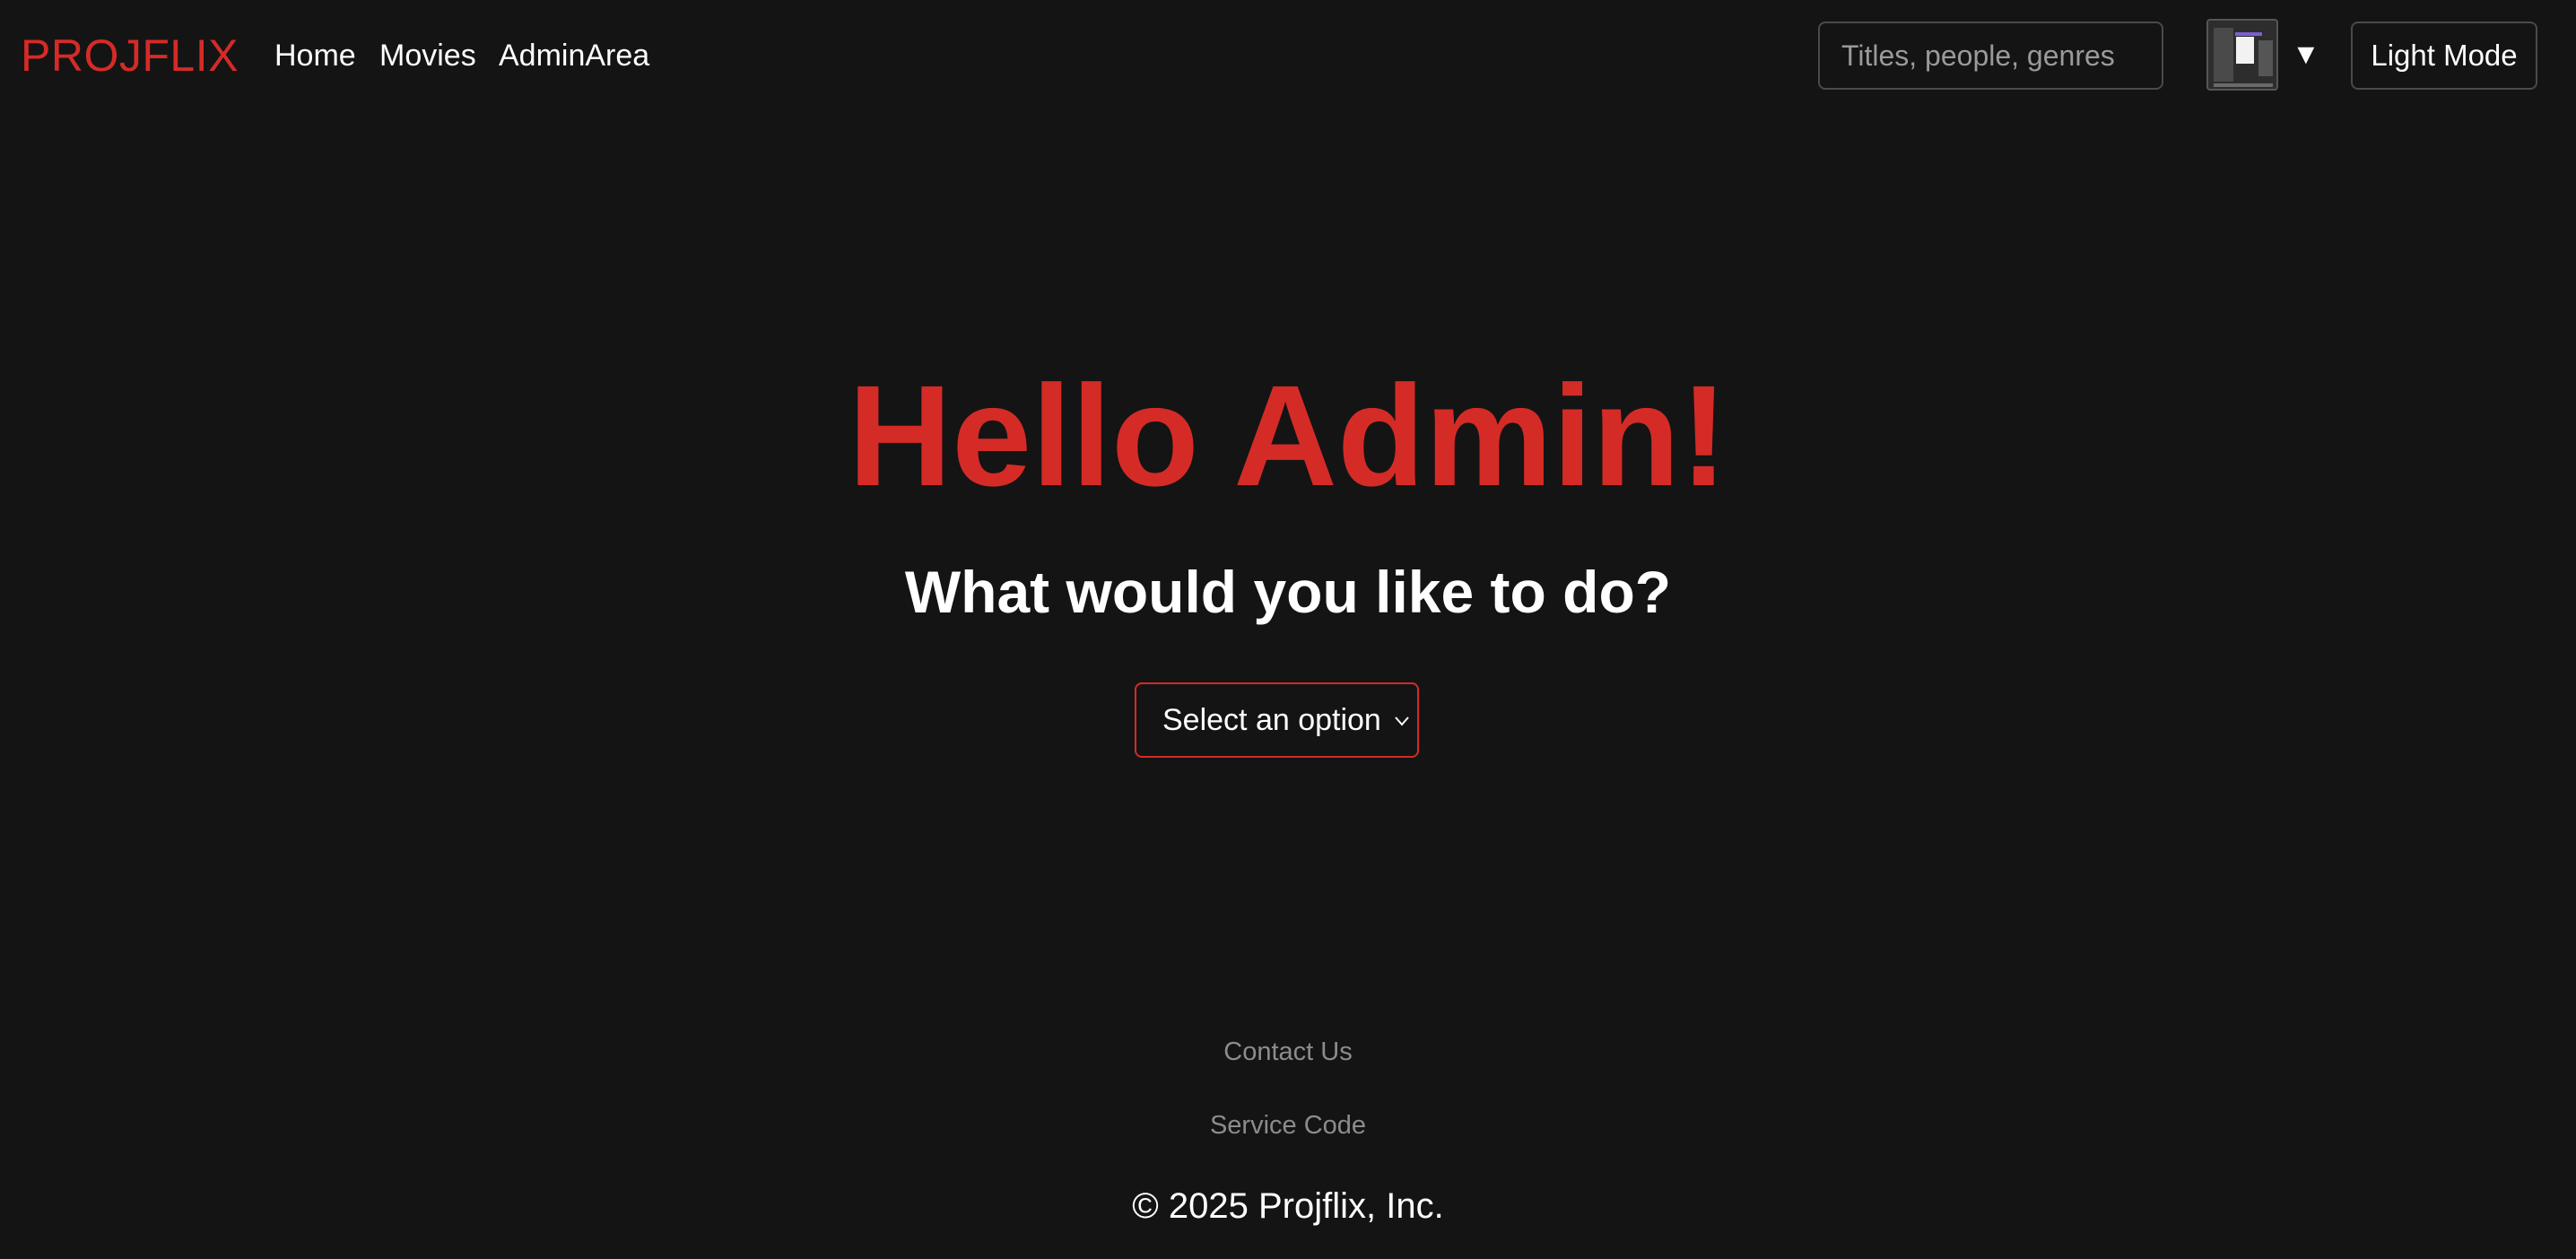 The image size is (2576, 1259). Describe the element at coordinates (1288, 435) in the screenshot. I see `greeting-heading: Hello Admin!` at that location.